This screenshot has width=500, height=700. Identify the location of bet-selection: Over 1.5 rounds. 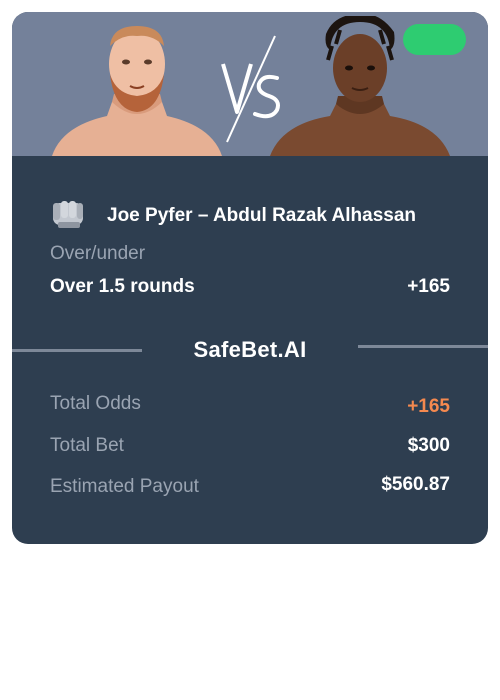
(122, 286).